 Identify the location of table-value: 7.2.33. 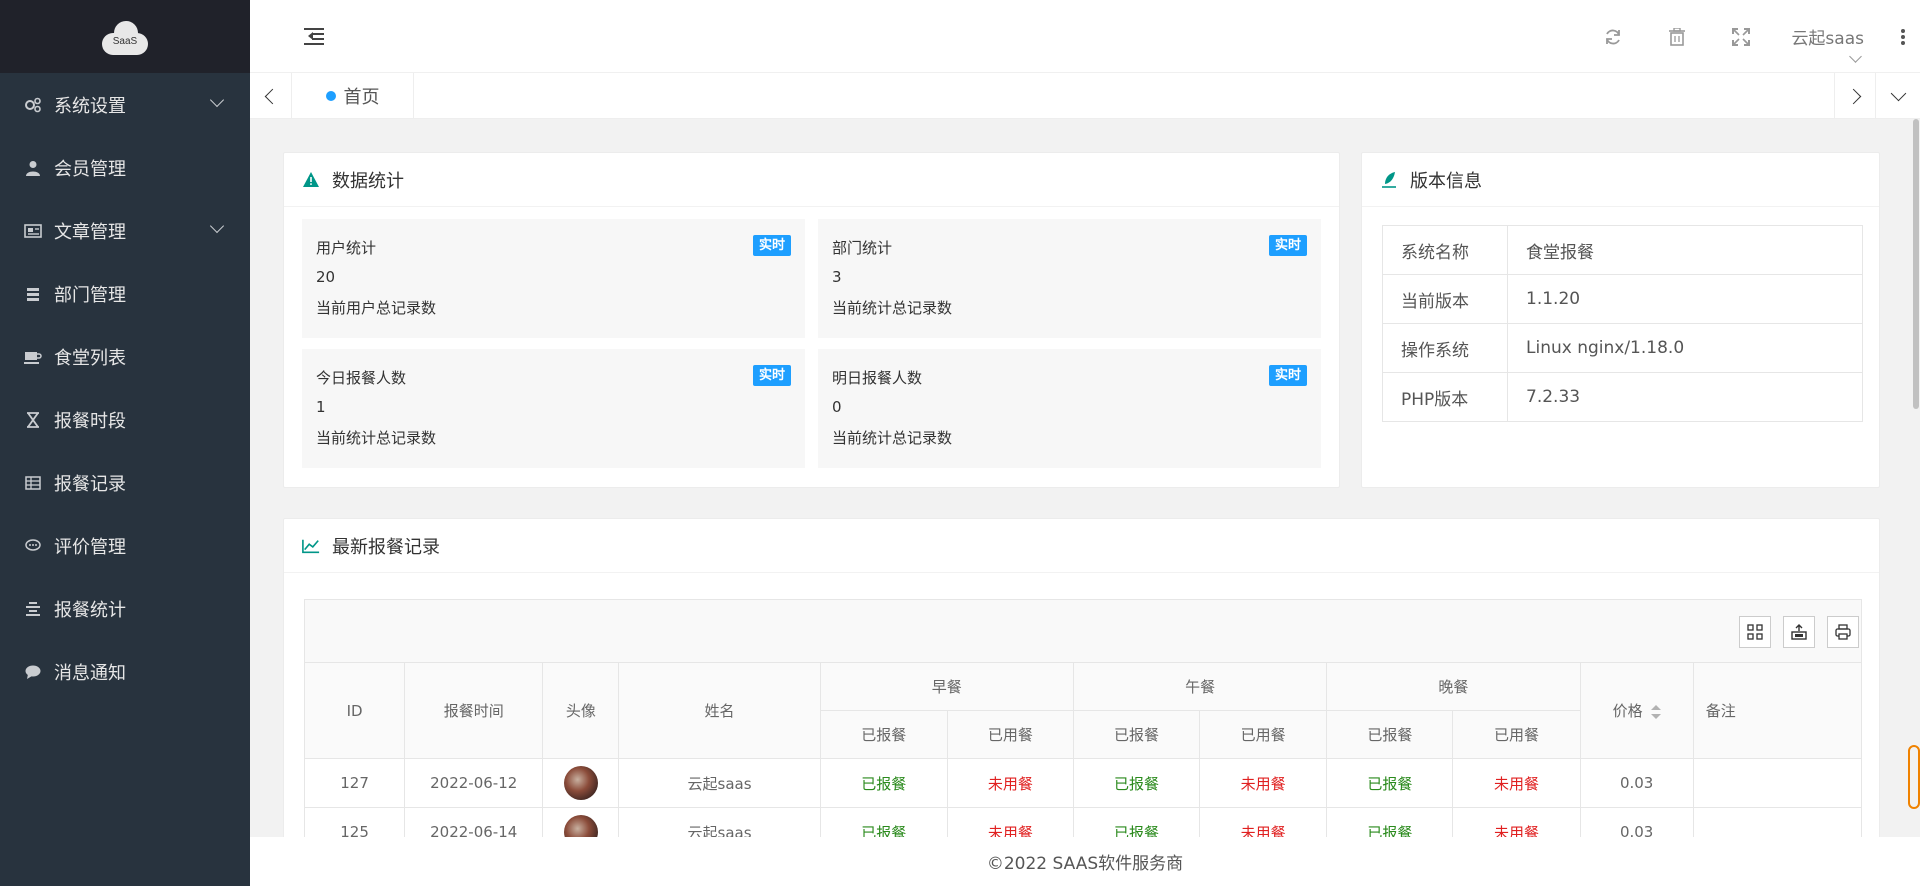
(1685, 397).